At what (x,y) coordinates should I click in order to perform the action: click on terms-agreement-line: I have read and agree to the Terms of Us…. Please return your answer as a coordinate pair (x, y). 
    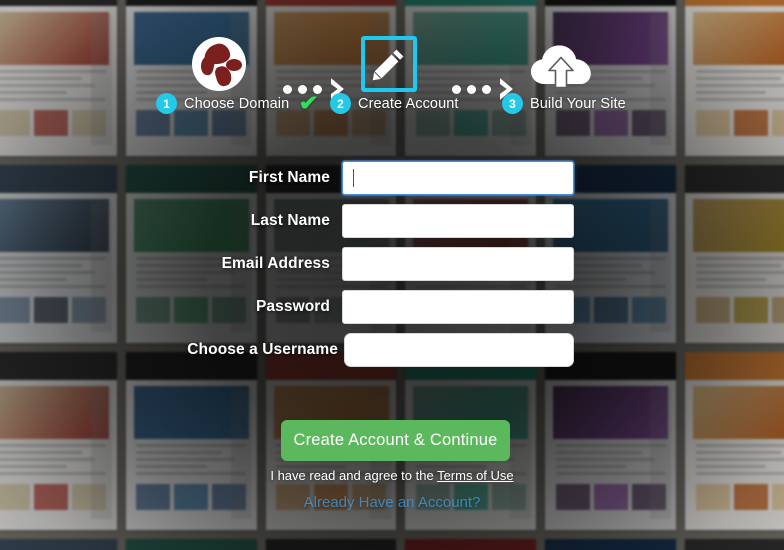
    Looking at the image, I should click on (392, 475).